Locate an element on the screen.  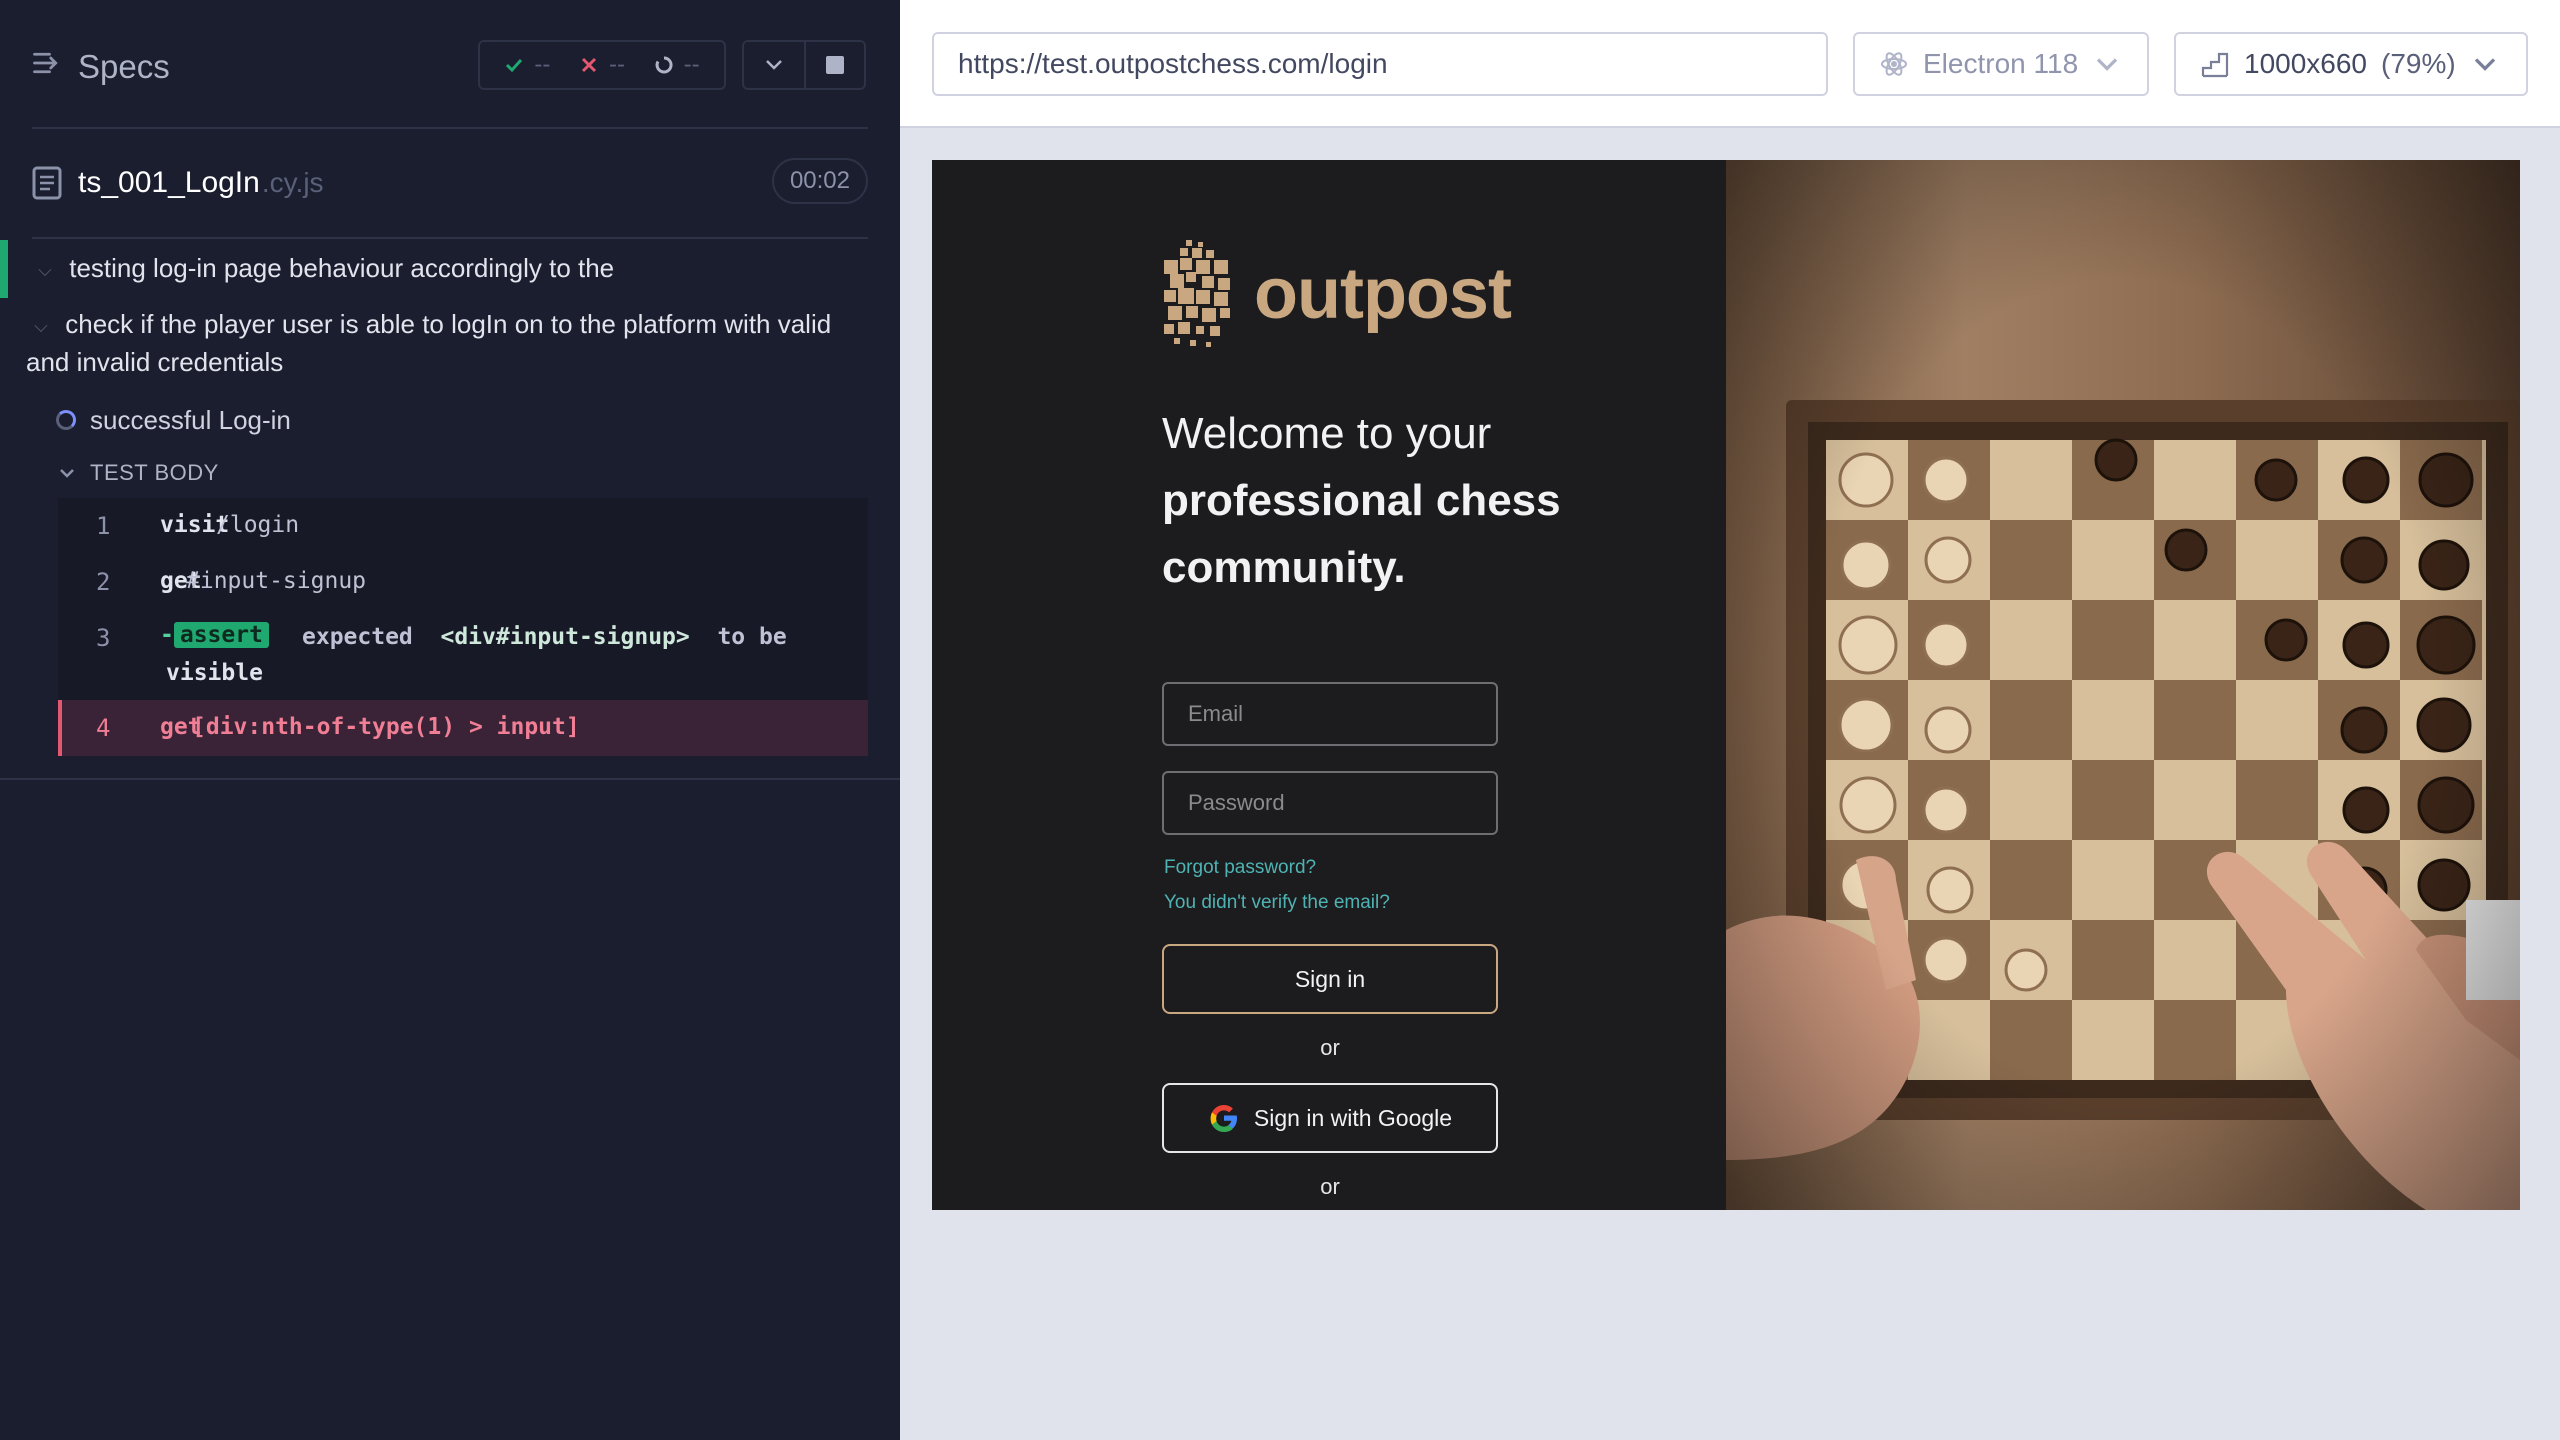
test-stats: -- -- -- is located at coordinates (602, 65).